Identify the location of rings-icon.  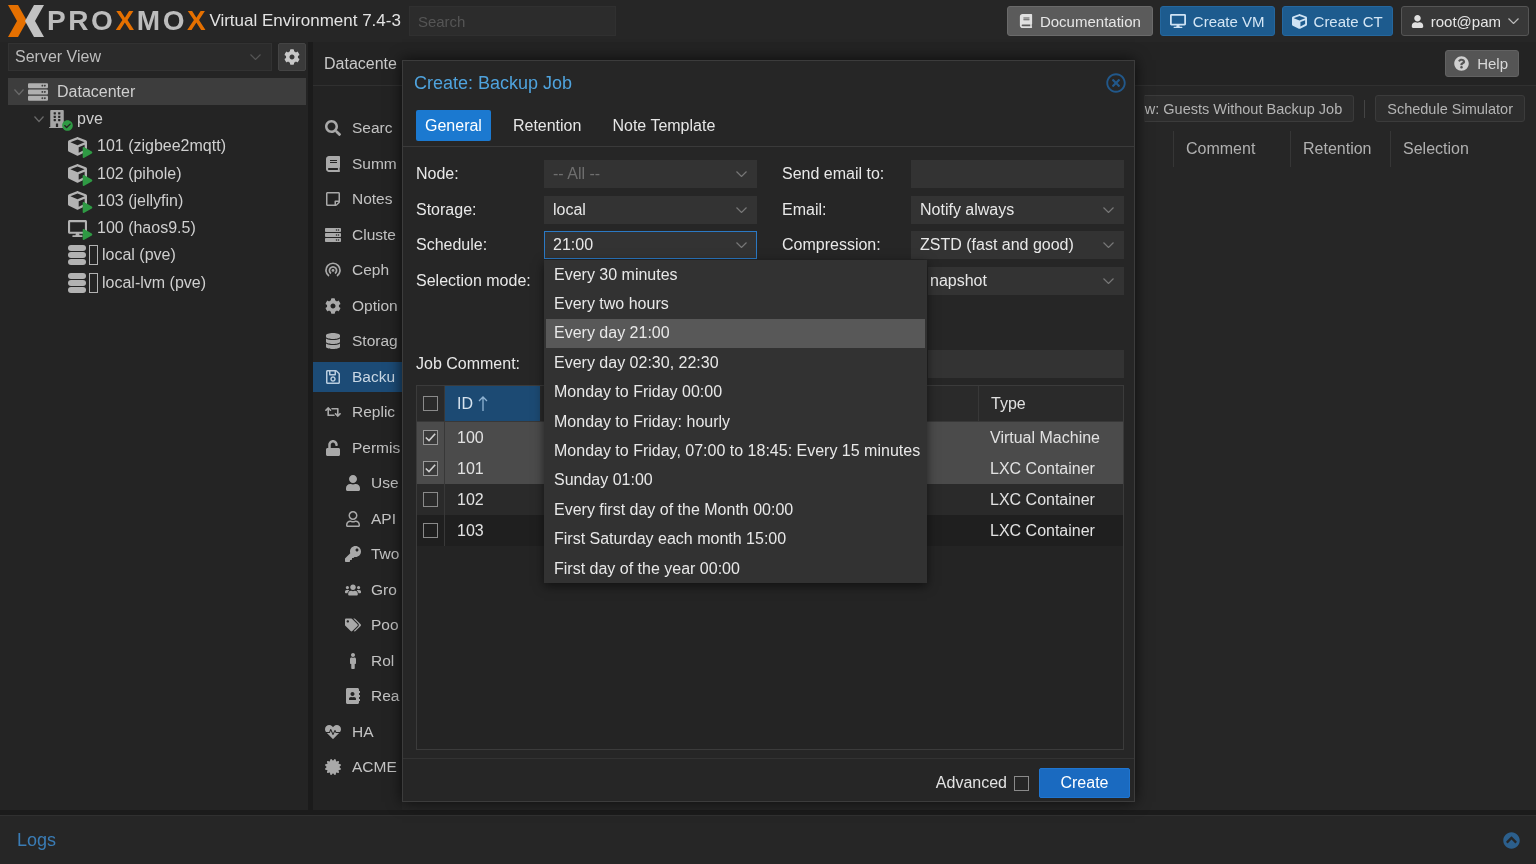
(333, 270).